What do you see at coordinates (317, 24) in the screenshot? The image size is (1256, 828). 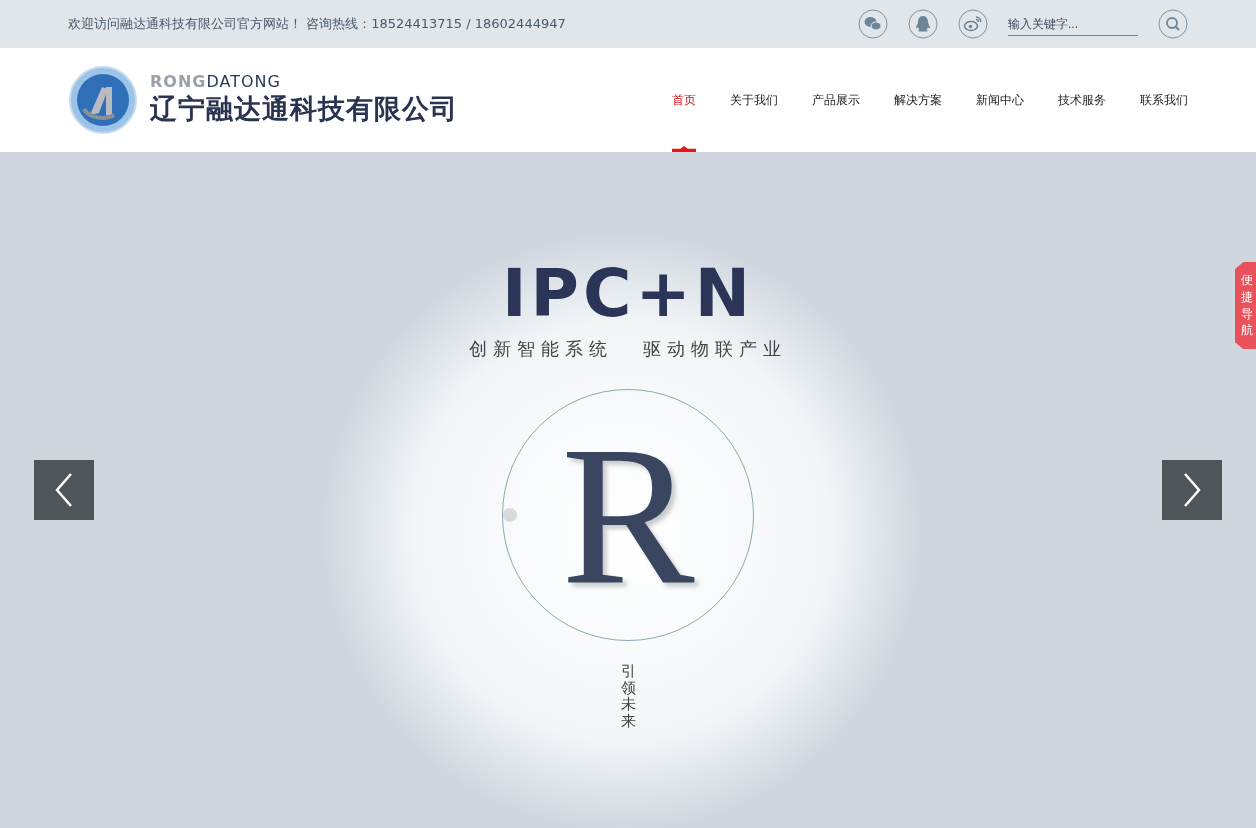 I see `welcome-text: 欢迎访问融达通科技有限公司官方网站！ 咨询热线：18524413715 / 18602444947` at bounding box center [317, 24].